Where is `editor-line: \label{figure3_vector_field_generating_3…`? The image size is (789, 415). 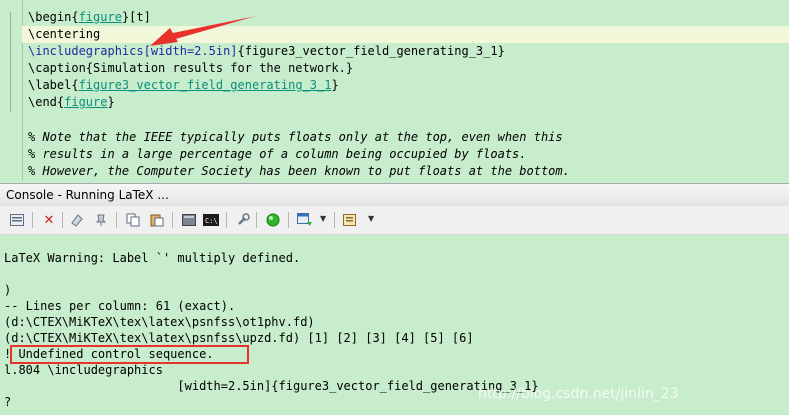 editor-line: \label{figure3_vector_field_generating_3… is located at coordinates (183, 85).